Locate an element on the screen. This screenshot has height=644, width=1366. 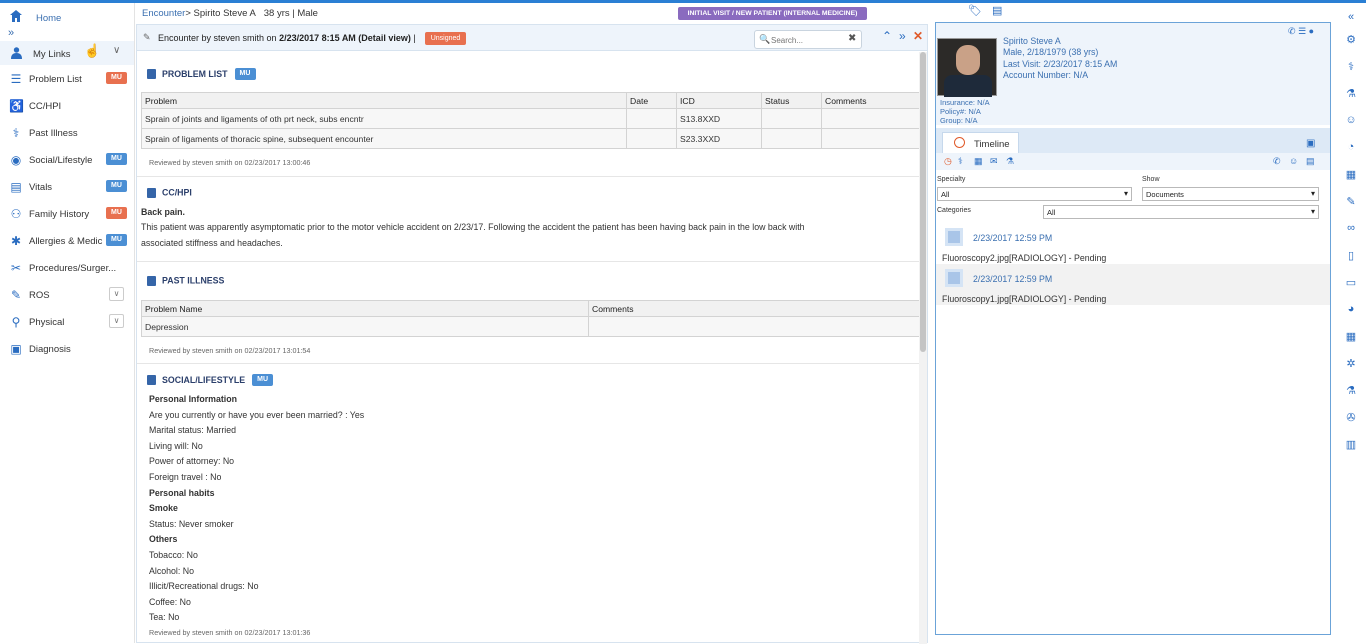
link-icon: ∞ is located at coordinates (1351, 228).